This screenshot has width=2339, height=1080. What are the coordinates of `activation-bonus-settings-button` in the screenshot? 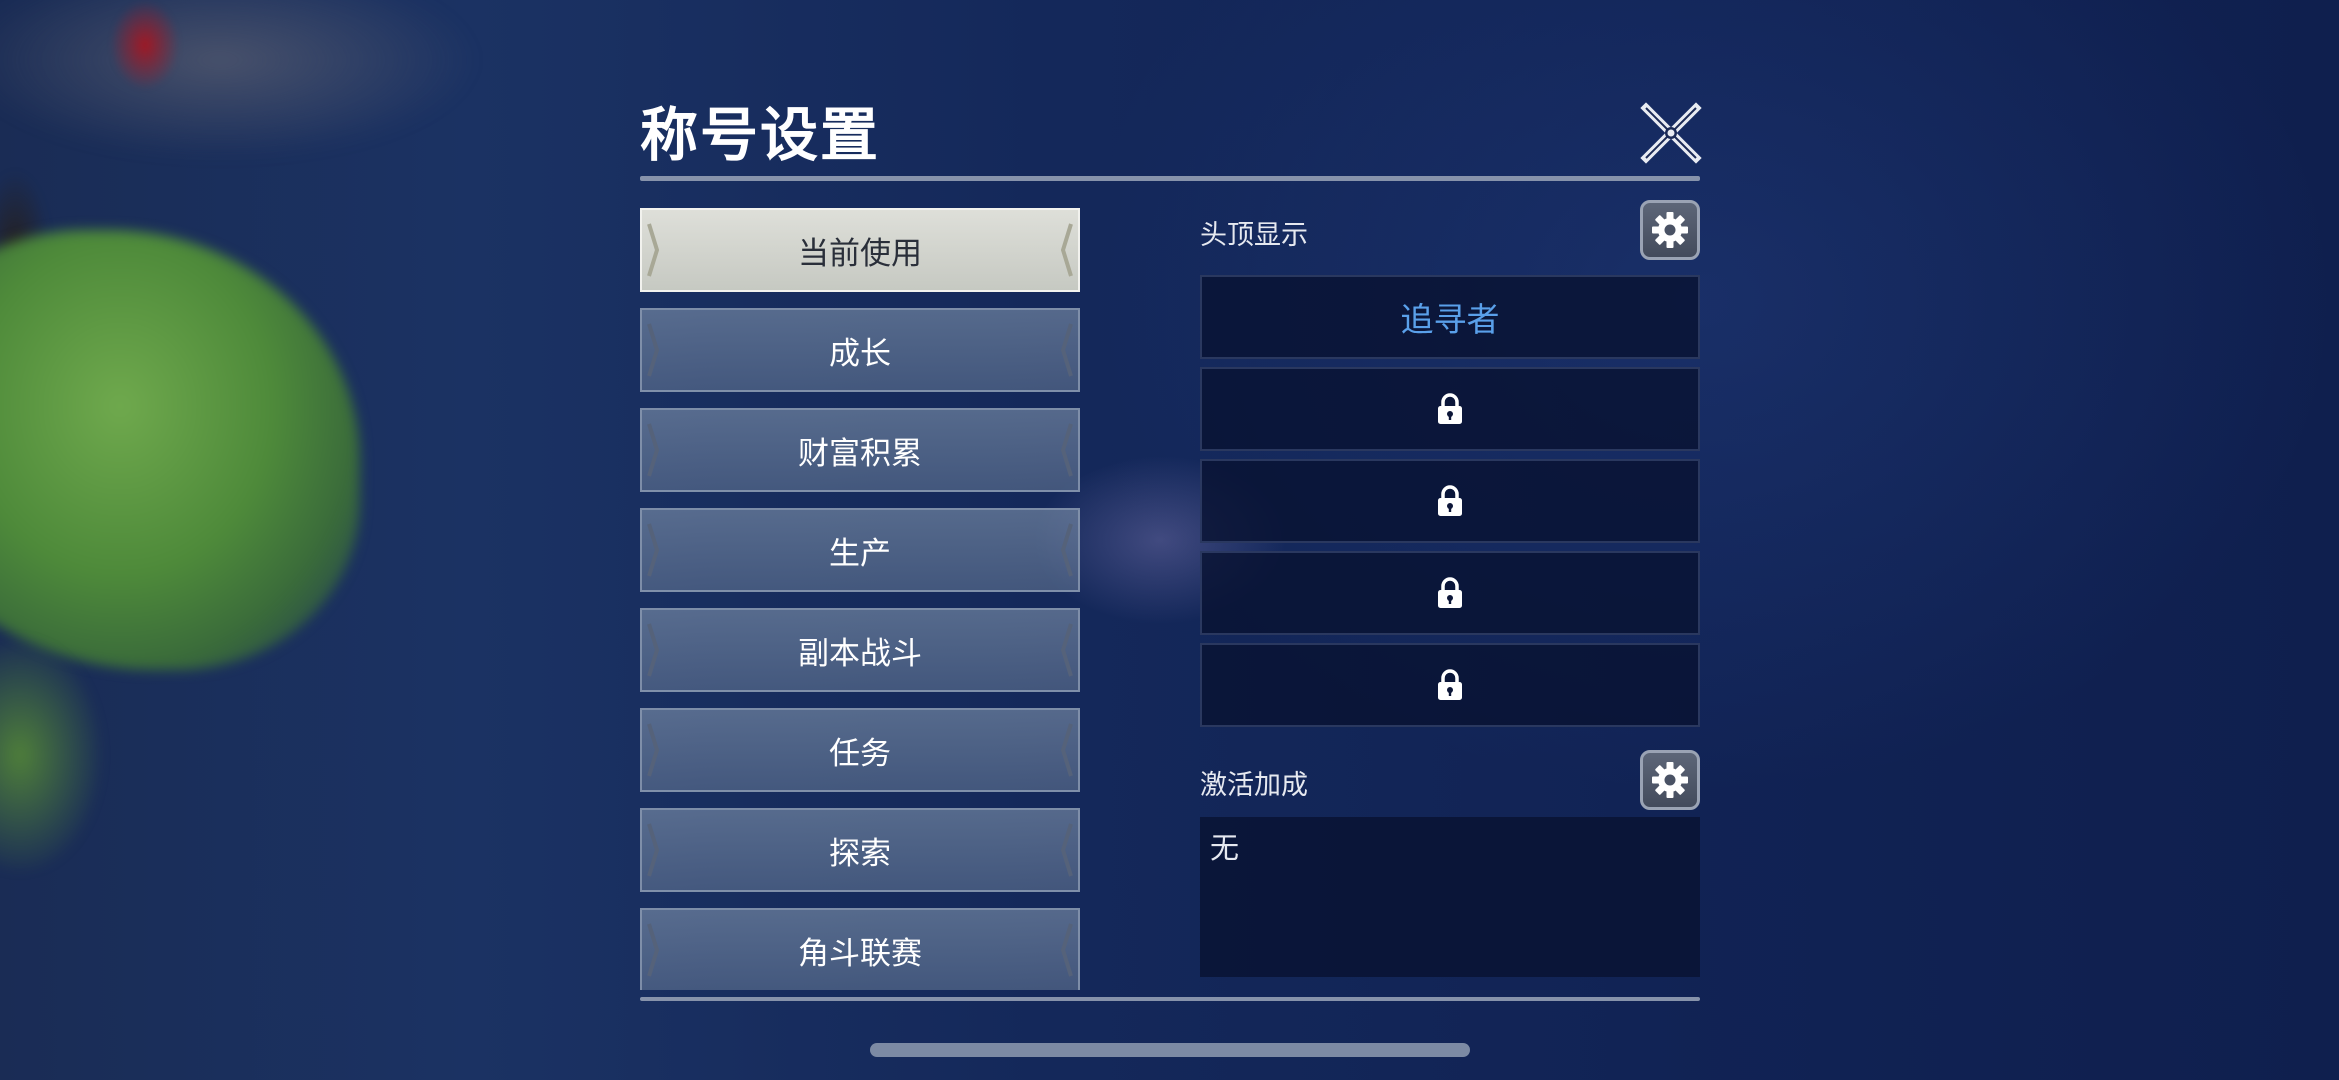 It's located at (1670, 780).